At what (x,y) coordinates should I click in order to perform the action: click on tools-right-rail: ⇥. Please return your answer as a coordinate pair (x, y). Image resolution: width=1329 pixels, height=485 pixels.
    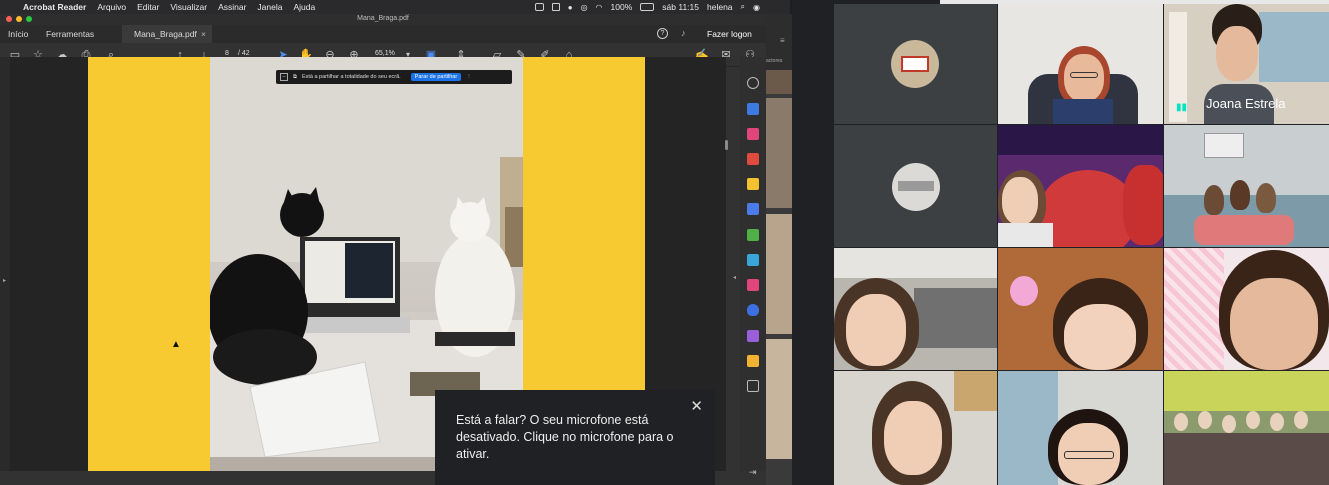
    Looking at the image, I should click on (753, 267).